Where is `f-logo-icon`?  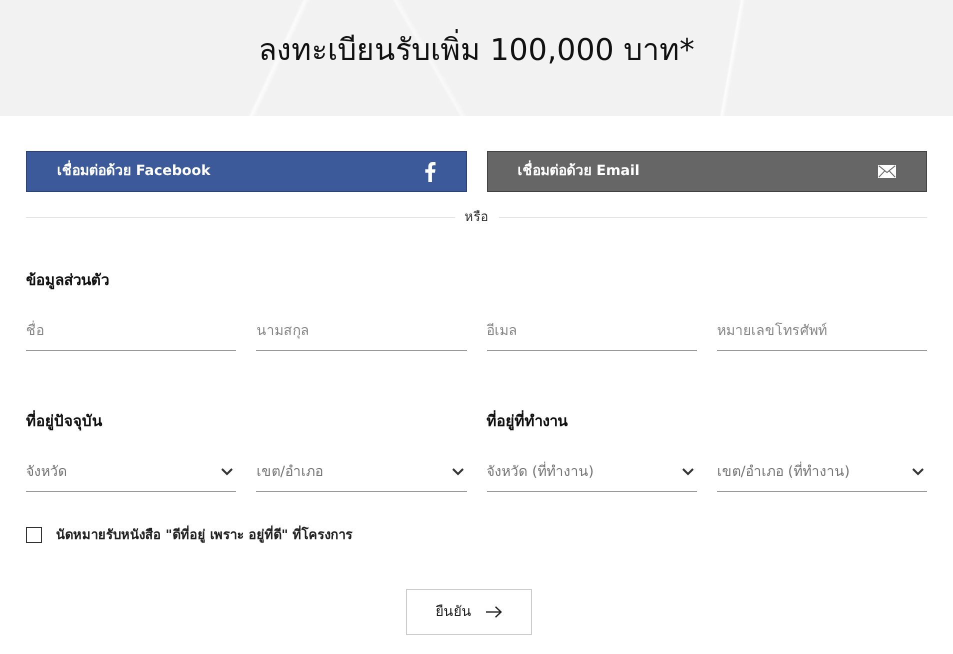 f-logo-icon is located at coordinates (430, 172).